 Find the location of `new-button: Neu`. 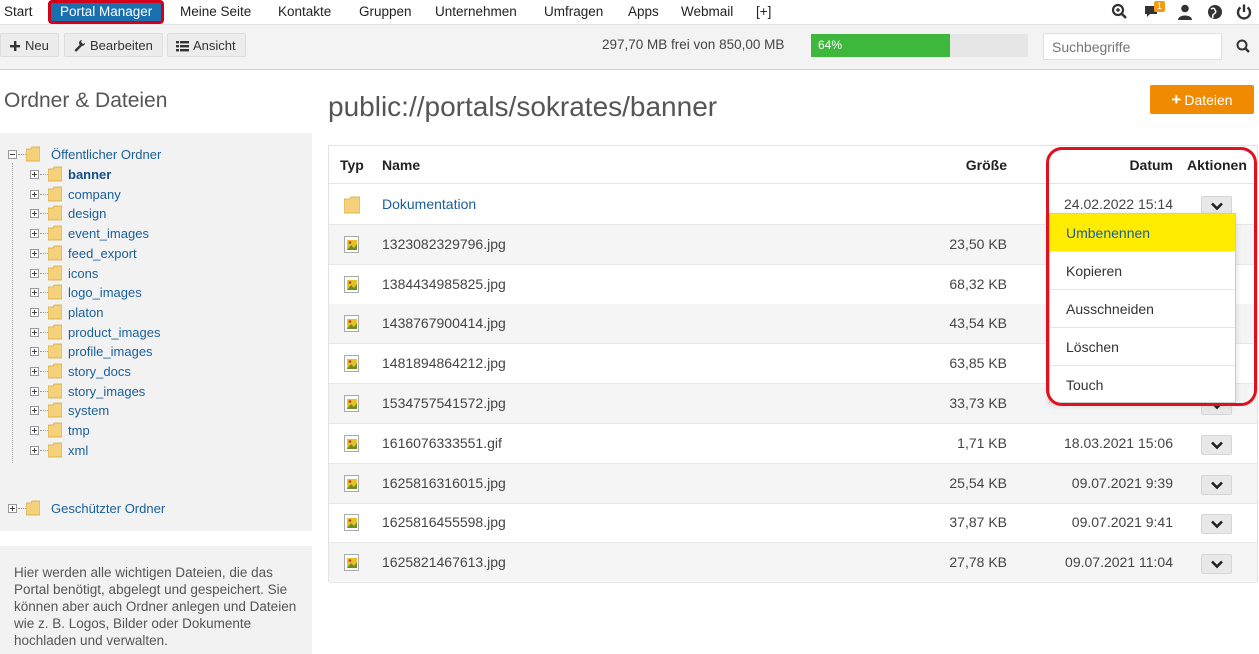

new-button: Neu is located at coordinates (29, 45).